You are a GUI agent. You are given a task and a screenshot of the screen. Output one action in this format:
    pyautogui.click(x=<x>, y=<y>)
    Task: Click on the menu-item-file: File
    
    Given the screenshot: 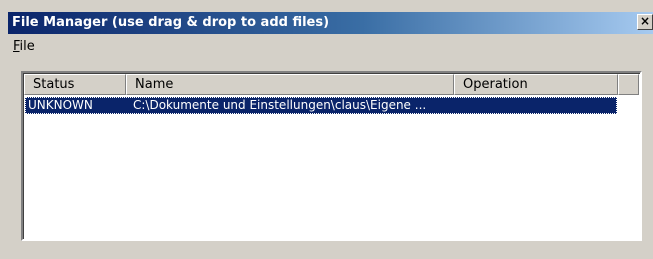 What is the action you would take?
    pyautogui.click(x=24, y=46)
    